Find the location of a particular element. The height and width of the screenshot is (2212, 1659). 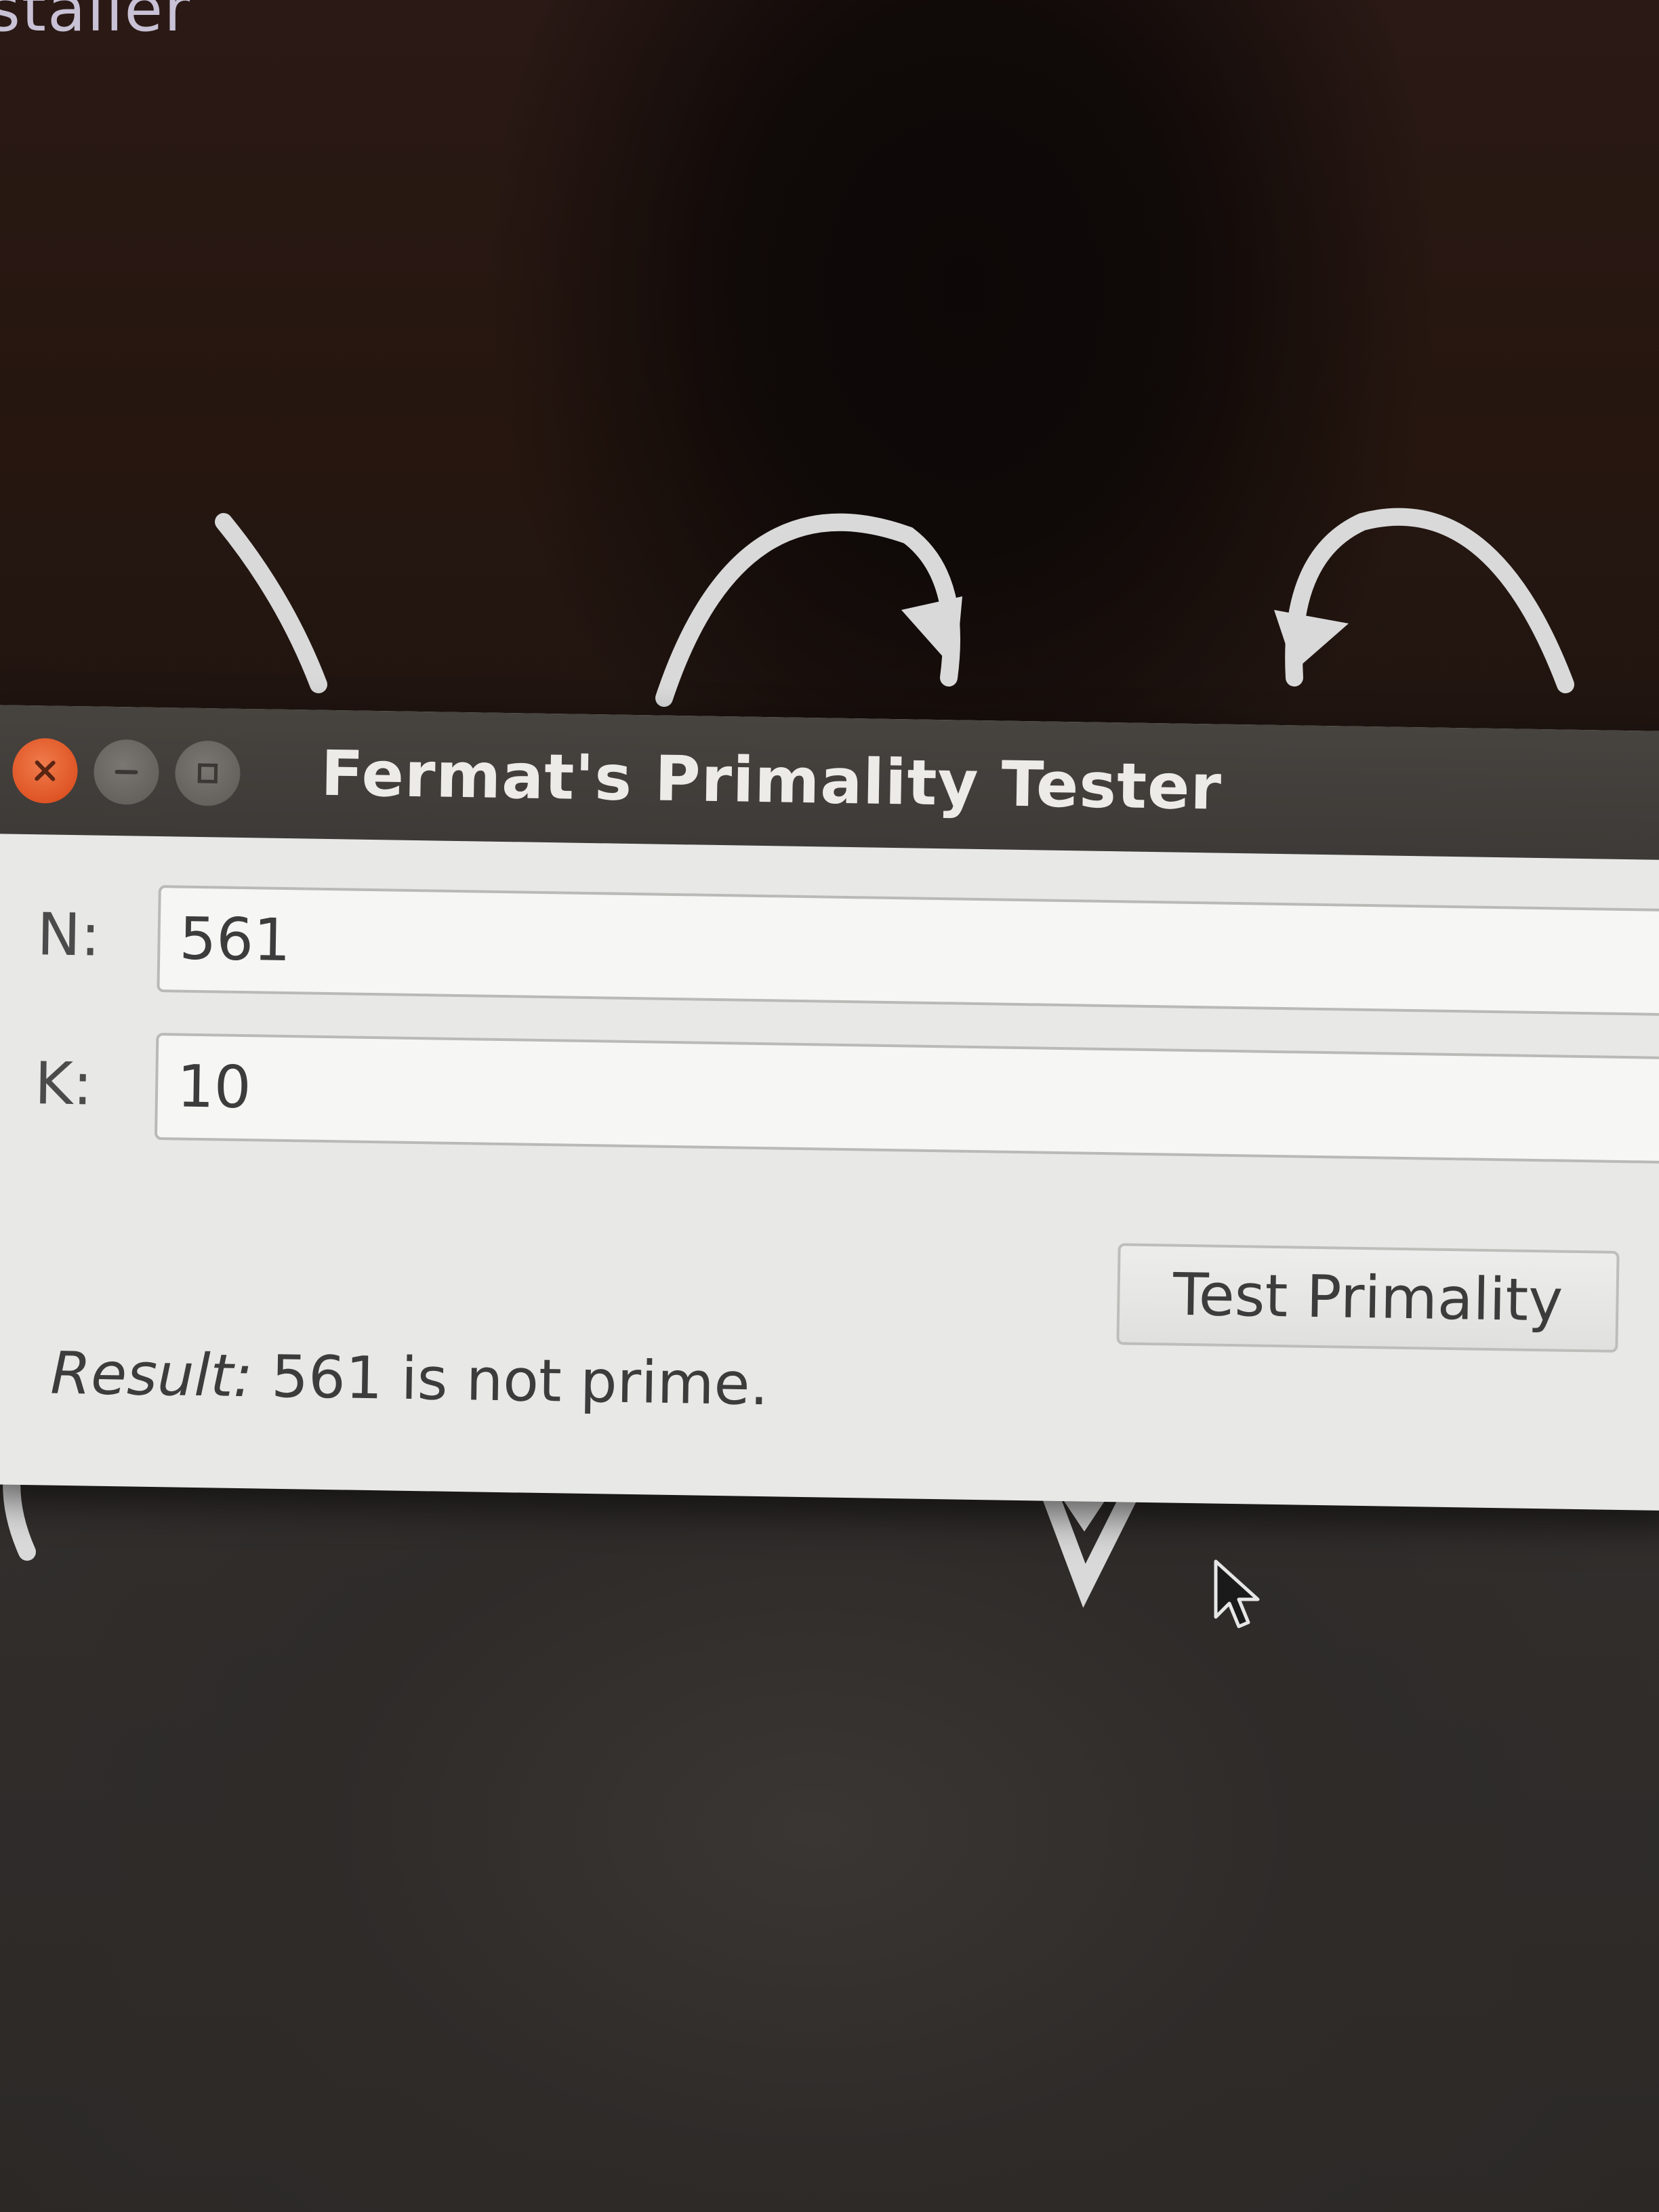

n-label: N: is located at coordinates (68, 935).